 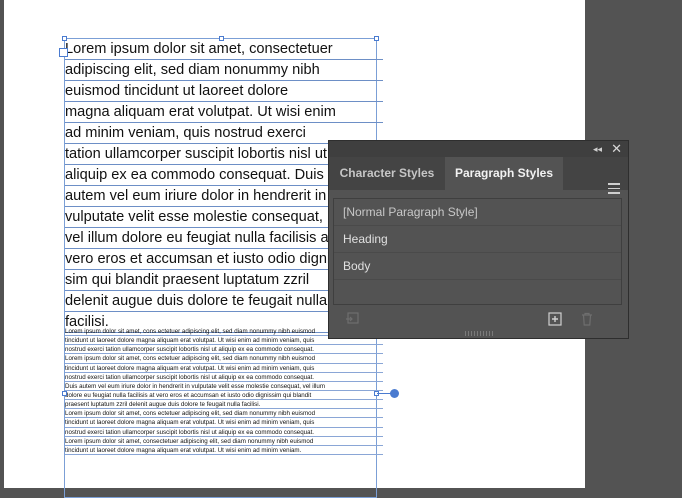 I want to click on selection-handle-top-right, so click(x=376, y=38).